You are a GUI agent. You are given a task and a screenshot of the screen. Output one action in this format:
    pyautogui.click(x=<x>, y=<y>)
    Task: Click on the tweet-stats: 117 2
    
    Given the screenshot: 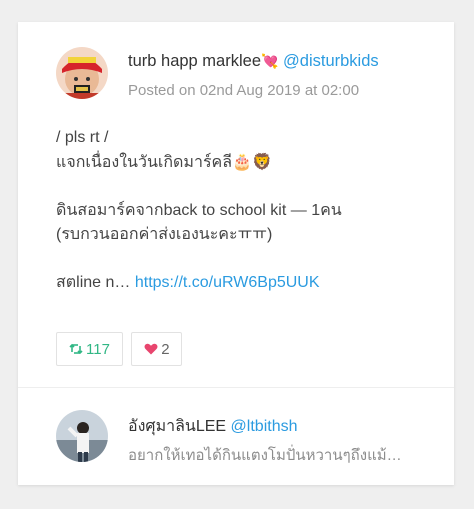 What is the action you would take?
    pyautogui.click(x=119, y=349)
    